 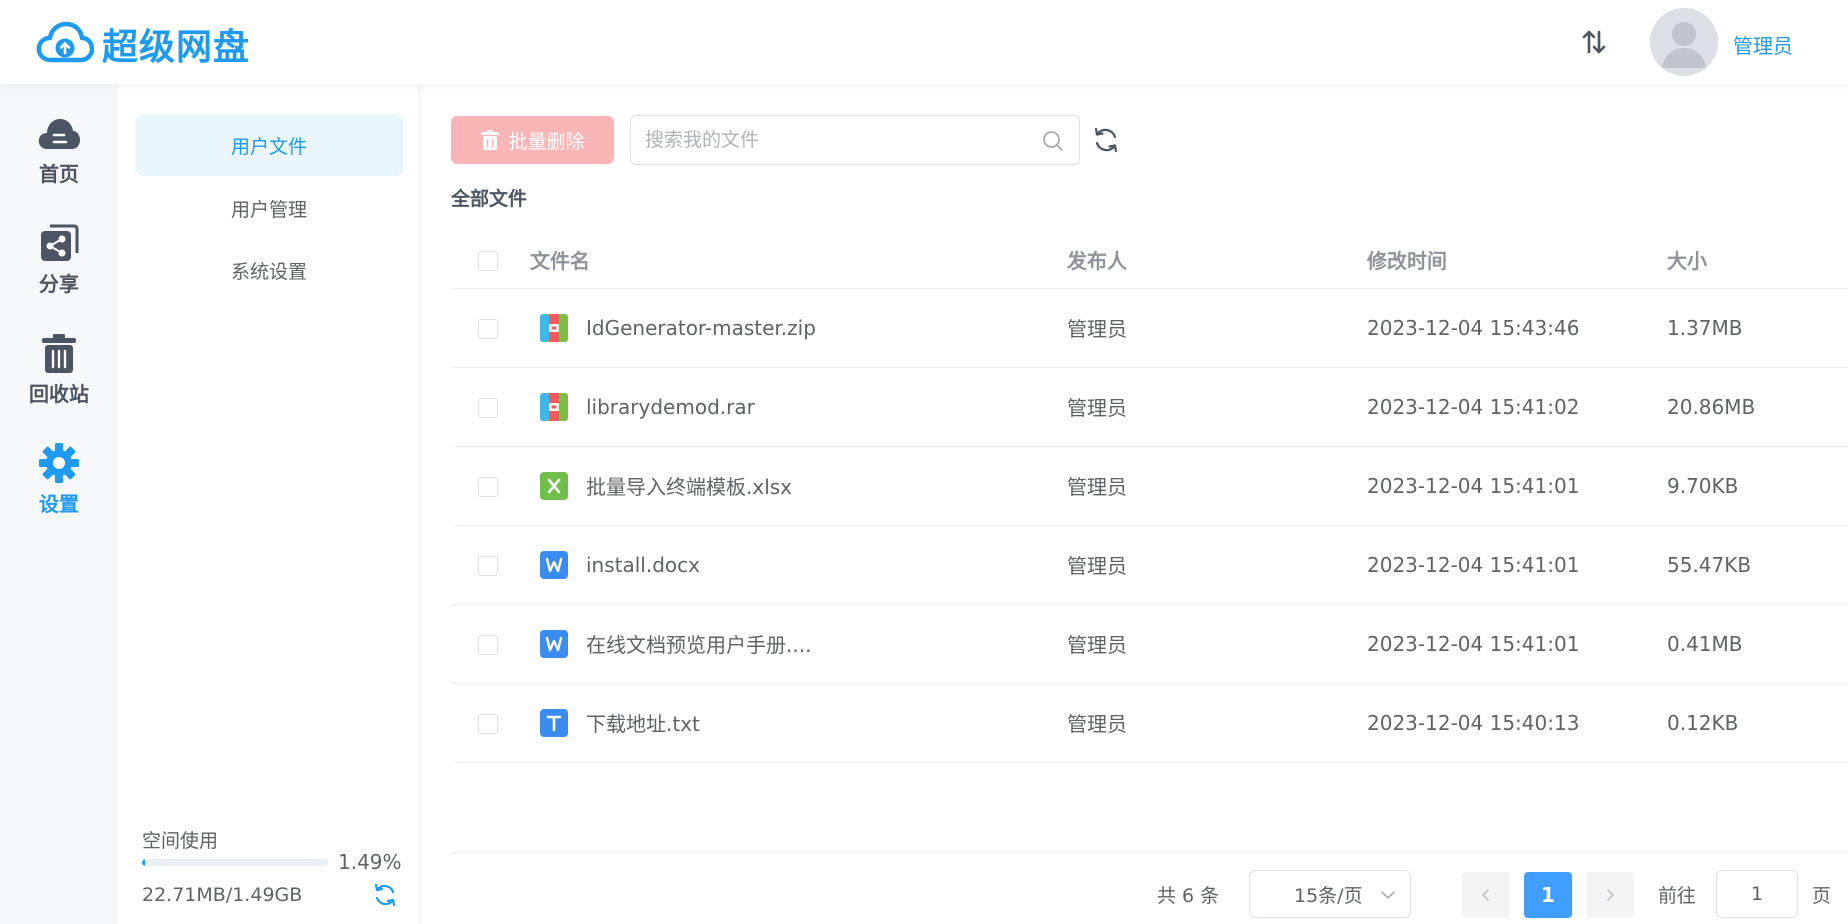 I want to click on name-cell: 下载地址.txt, so click(x=798, y=723).